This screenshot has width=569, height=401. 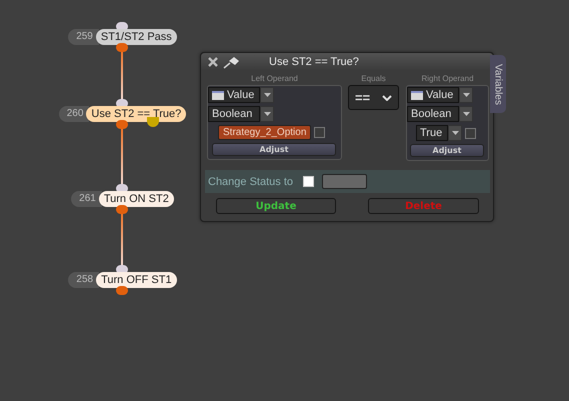 I want to click on variables-tab: Variables, so click(x=498, y=84).